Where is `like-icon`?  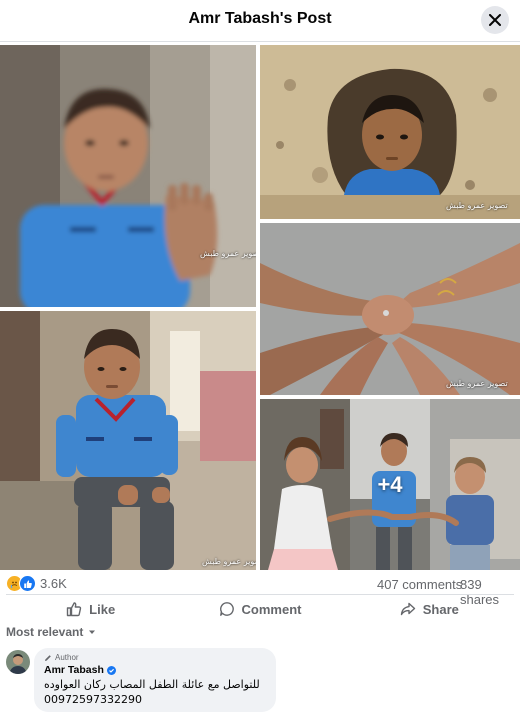 like-icon is located at coordinates (74, 609).